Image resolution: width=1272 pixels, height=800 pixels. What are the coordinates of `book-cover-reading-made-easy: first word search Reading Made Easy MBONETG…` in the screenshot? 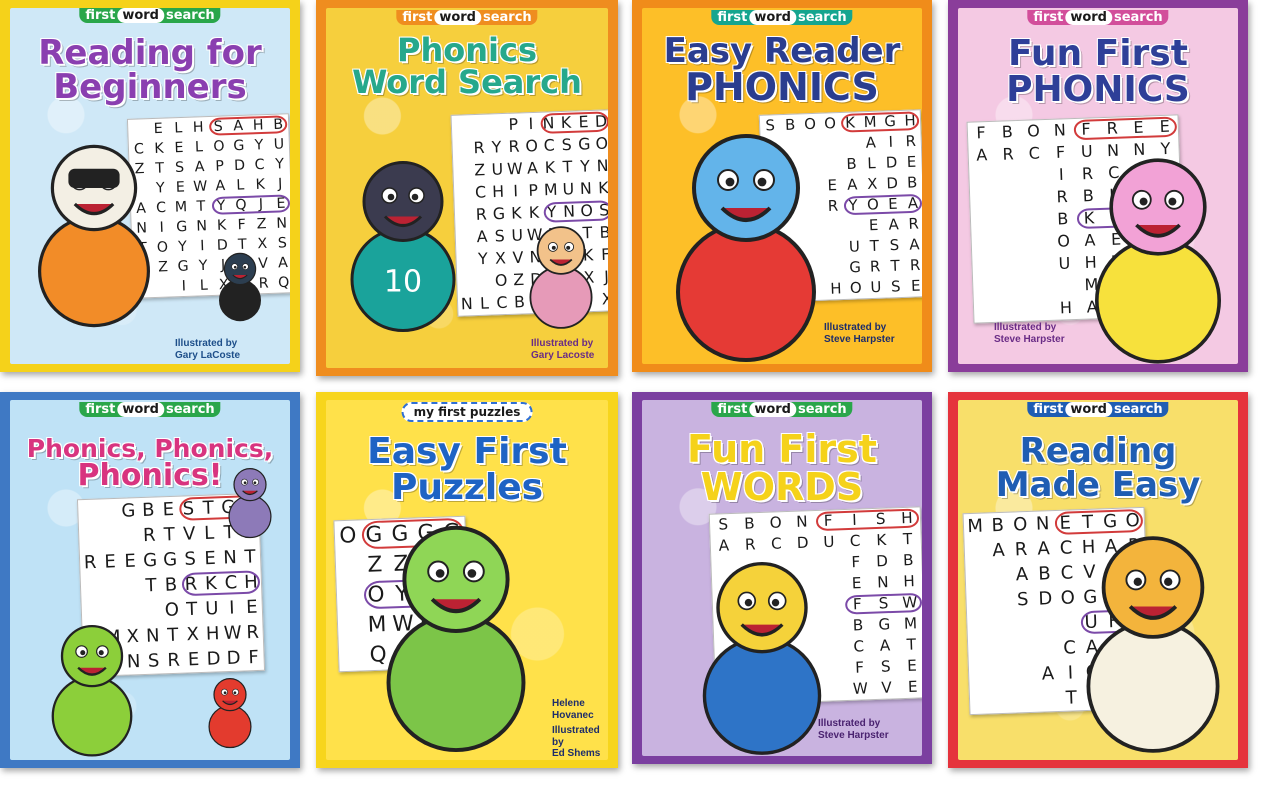 It's located at (1098, 580).